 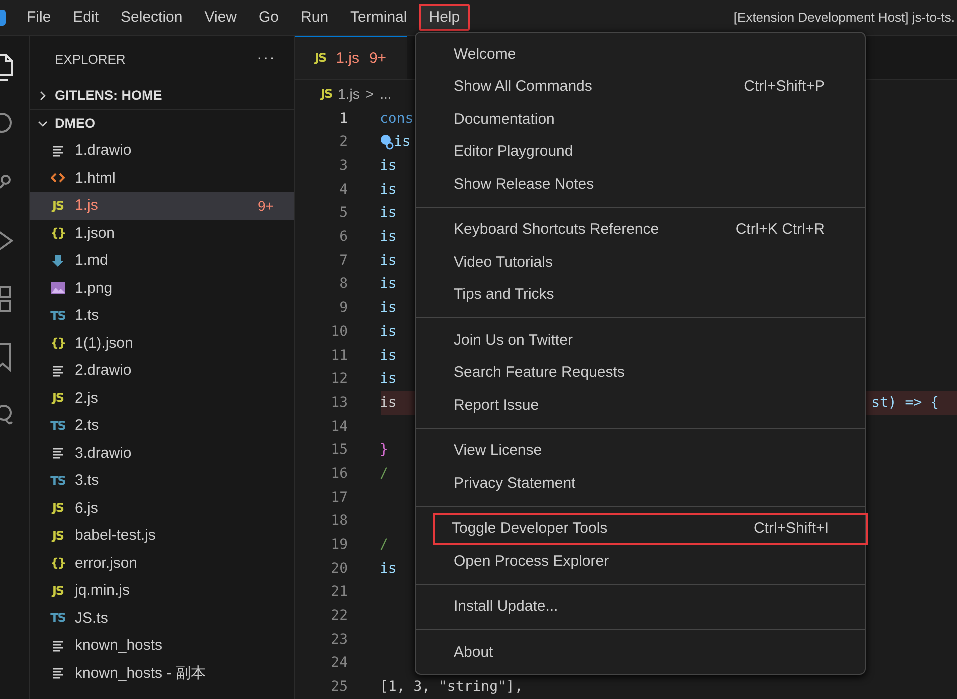 I want to click on explorer-row: JS jq.min.js, so click(x=162, y=590).